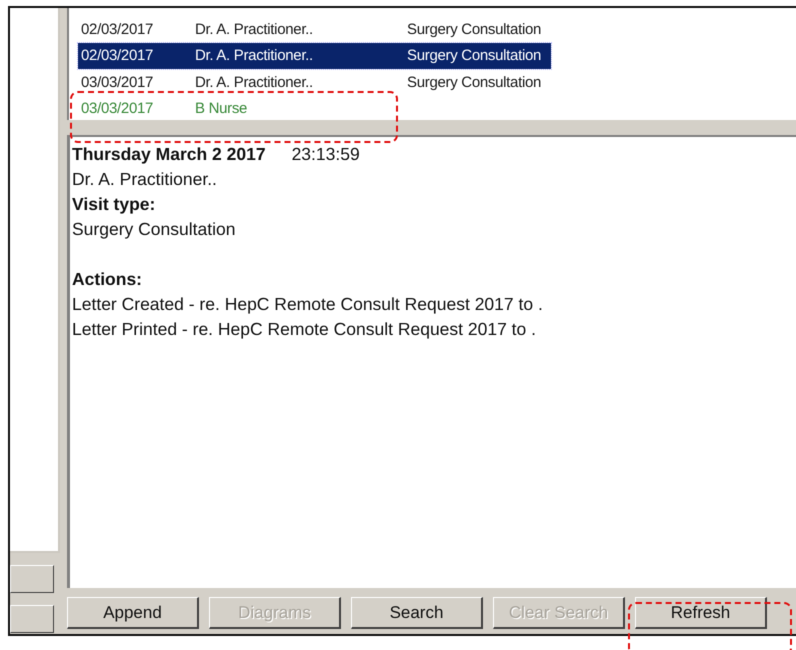 The width and height of the screenshot is (796, 650). Describe the element at coordinates (308, 304) in the screenshot. I see `action-entry: Letter Created - re. HepC Remote Consult Request 2017 to .` at that location.